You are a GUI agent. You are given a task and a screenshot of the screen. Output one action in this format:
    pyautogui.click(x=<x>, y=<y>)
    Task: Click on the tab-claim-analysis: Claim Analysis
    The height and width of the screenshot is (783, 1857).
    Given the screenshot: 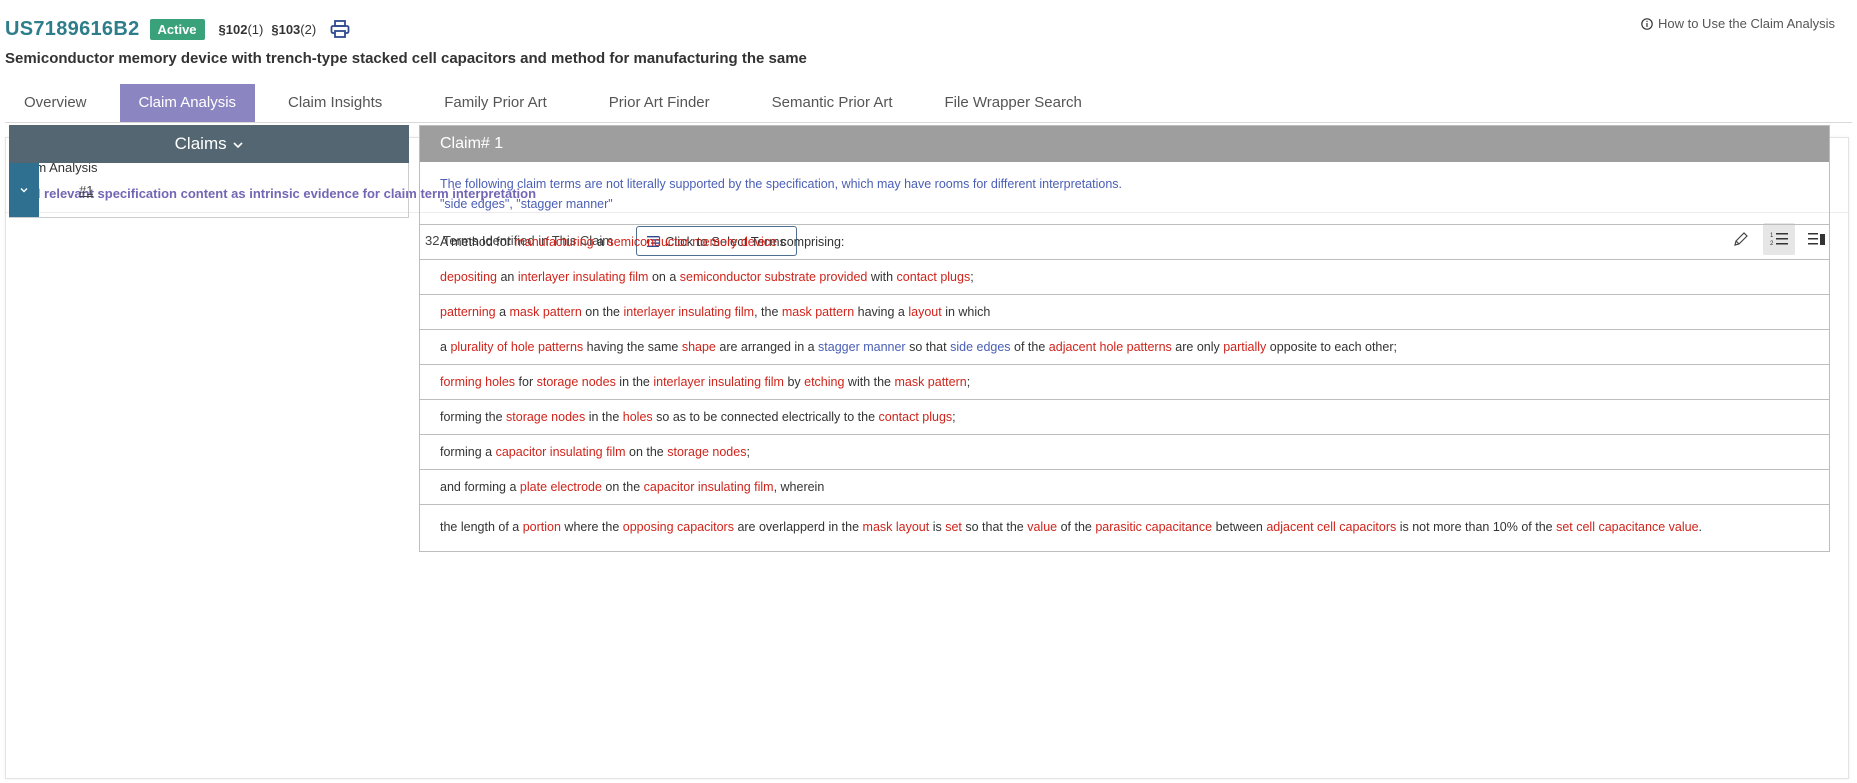 What is the action you would take?
    pyautogui.click(x=187, y=103)
    